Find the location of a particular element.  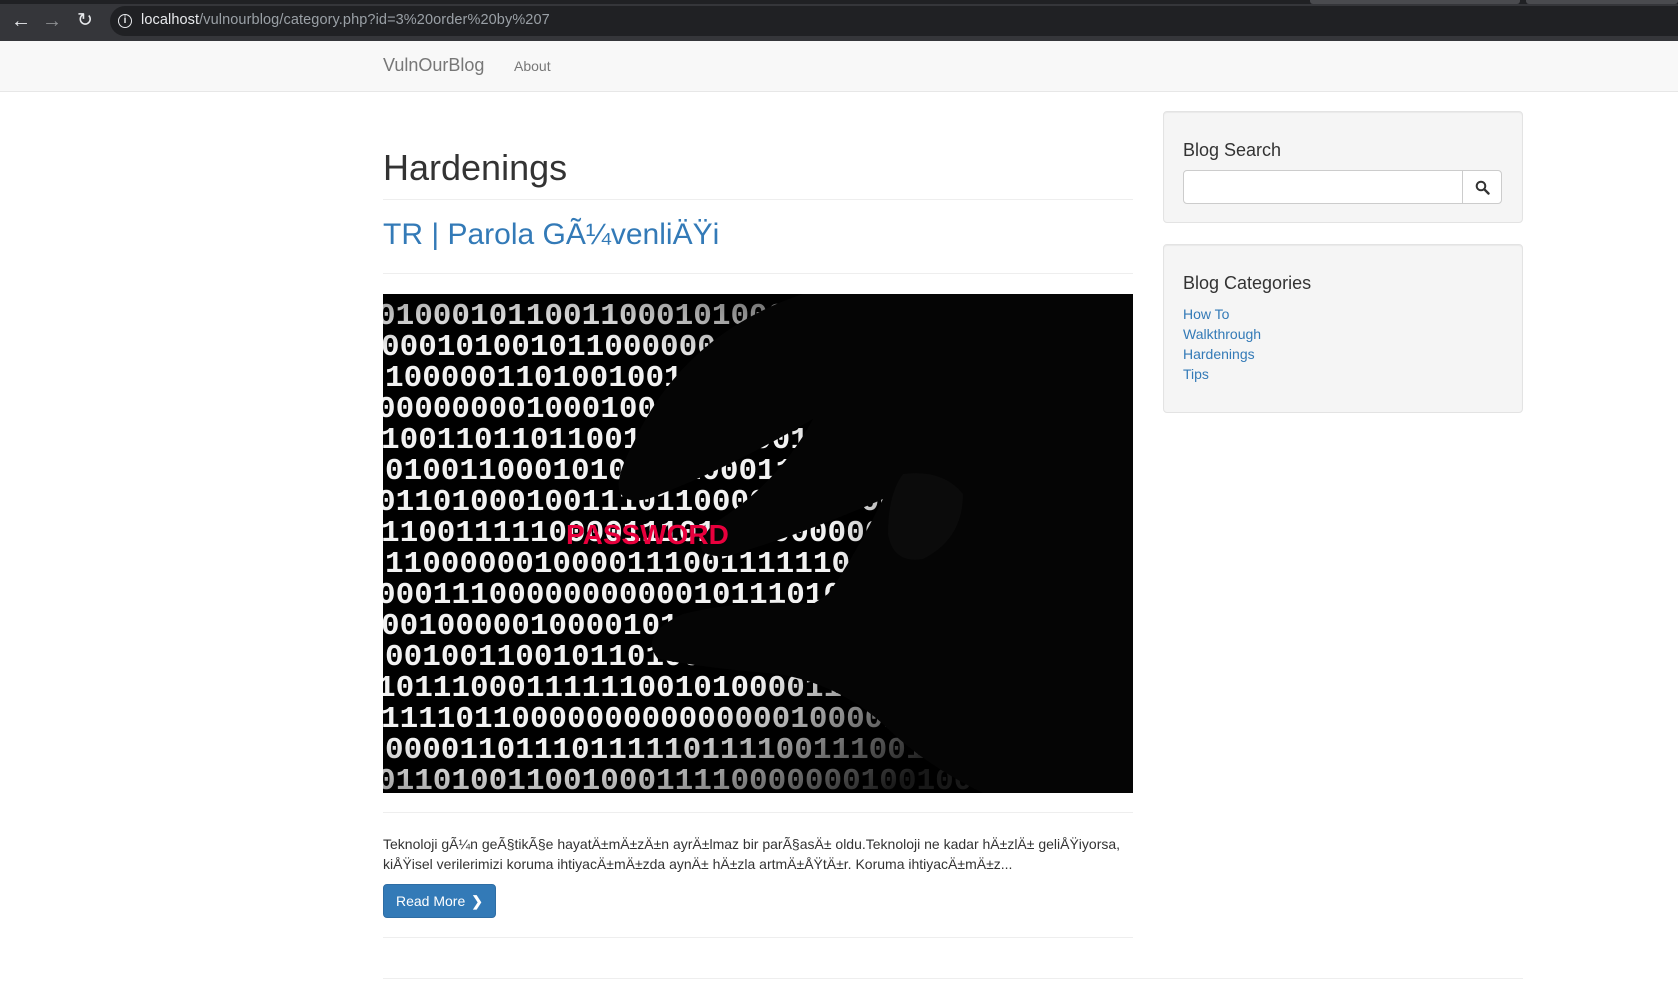

category-link-walkthrough: Walkthrough is located at coordinates (1222, 334).